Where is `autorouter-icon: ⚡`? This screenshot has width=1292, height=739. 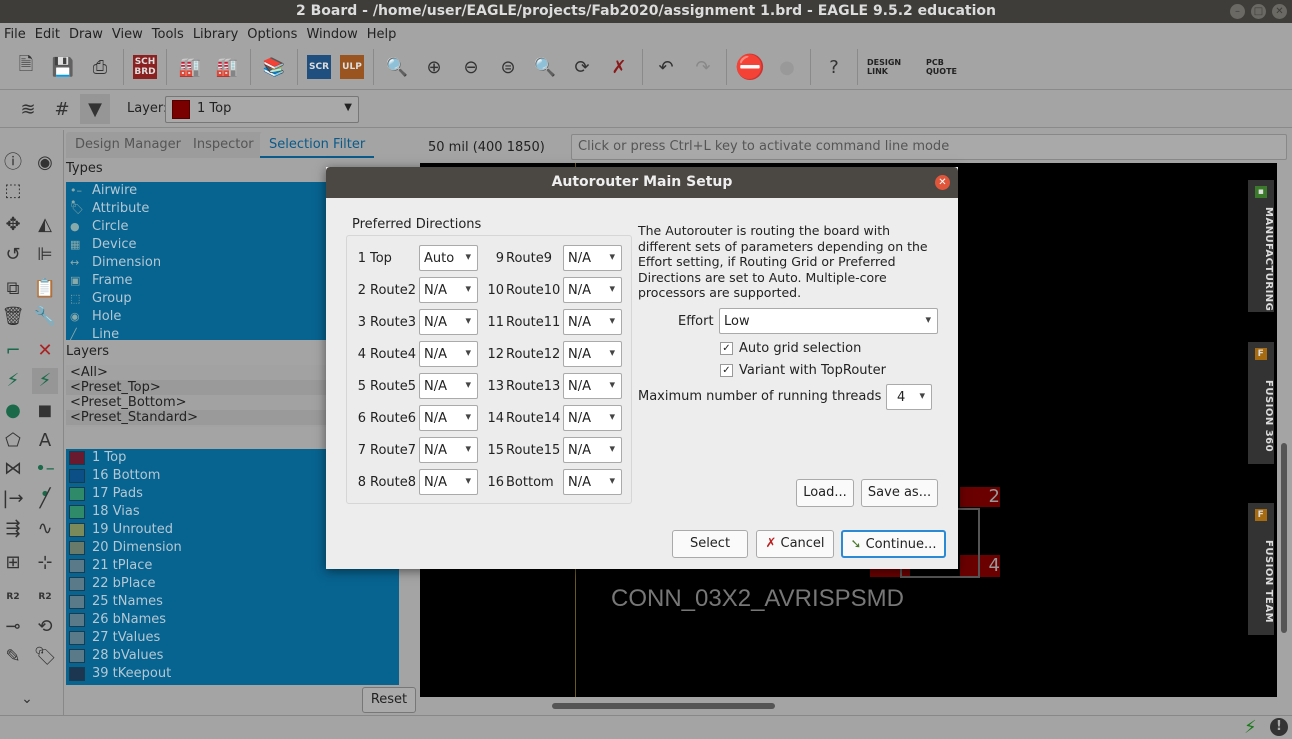 autorouter-icon: ⚡ is located at coordinates (13, 381).